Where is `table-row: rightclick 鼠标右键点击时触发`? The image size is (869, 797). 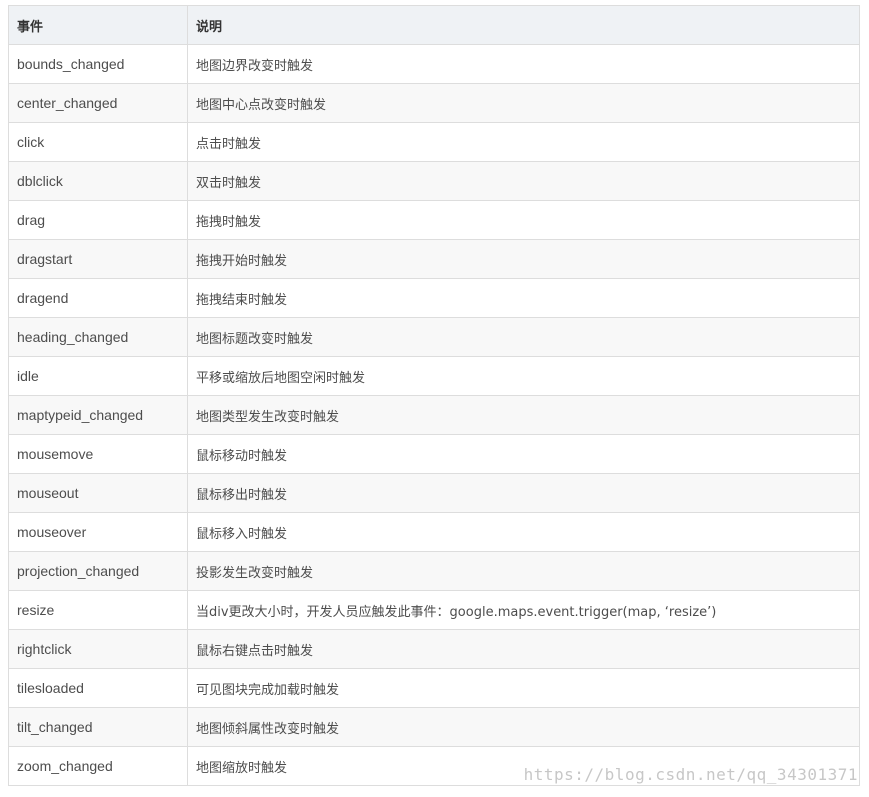 table-row: rightclick 鼠标右键点击时触发 is located at coordinates (434, 649).